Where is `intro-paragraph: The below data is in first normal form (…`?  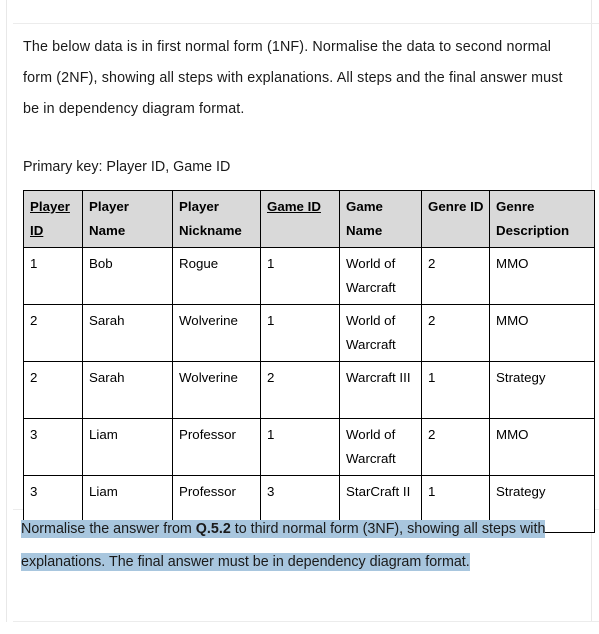 intro-paragraph: The below data is in first normal form (… is located at coordinates (293, 78).